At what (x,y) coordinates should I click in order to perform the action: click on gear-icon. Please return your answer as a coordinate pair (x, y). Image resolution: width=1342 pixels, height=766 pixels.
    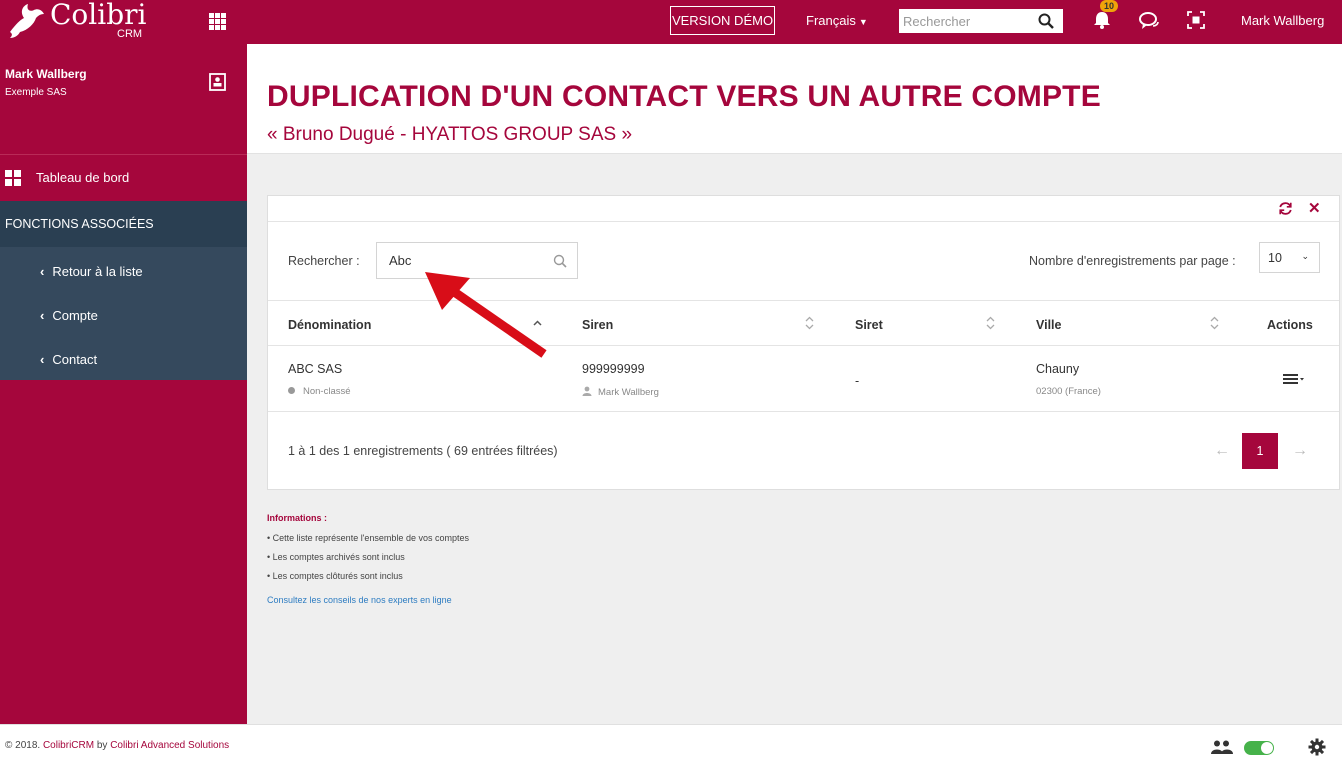
    Looking at the image, I should click on (1317, 747).